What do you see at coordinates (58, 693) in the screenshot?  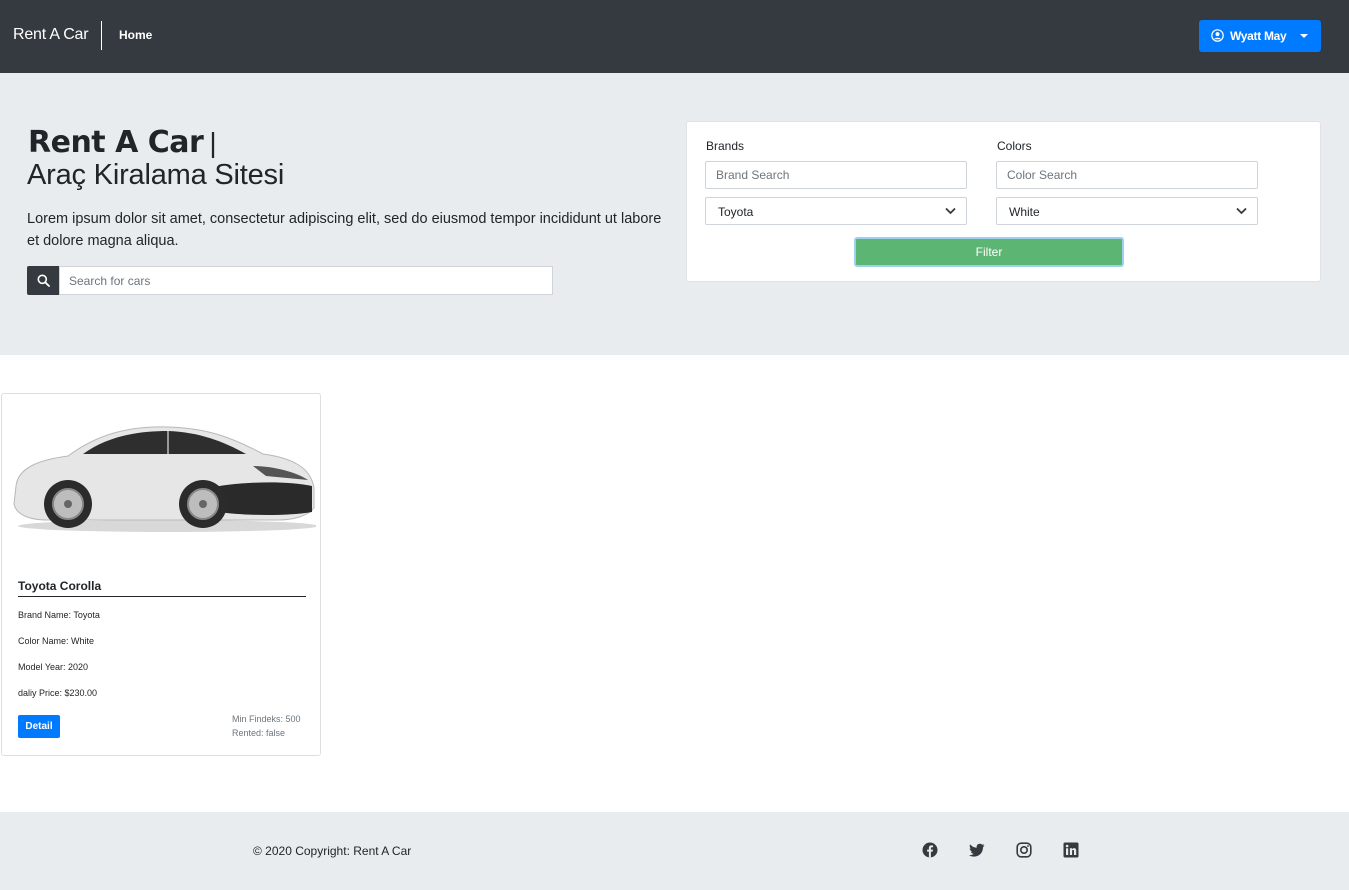 I see `car-daily-price: daliy Price: $230.00` at bounding box center [58, 693].